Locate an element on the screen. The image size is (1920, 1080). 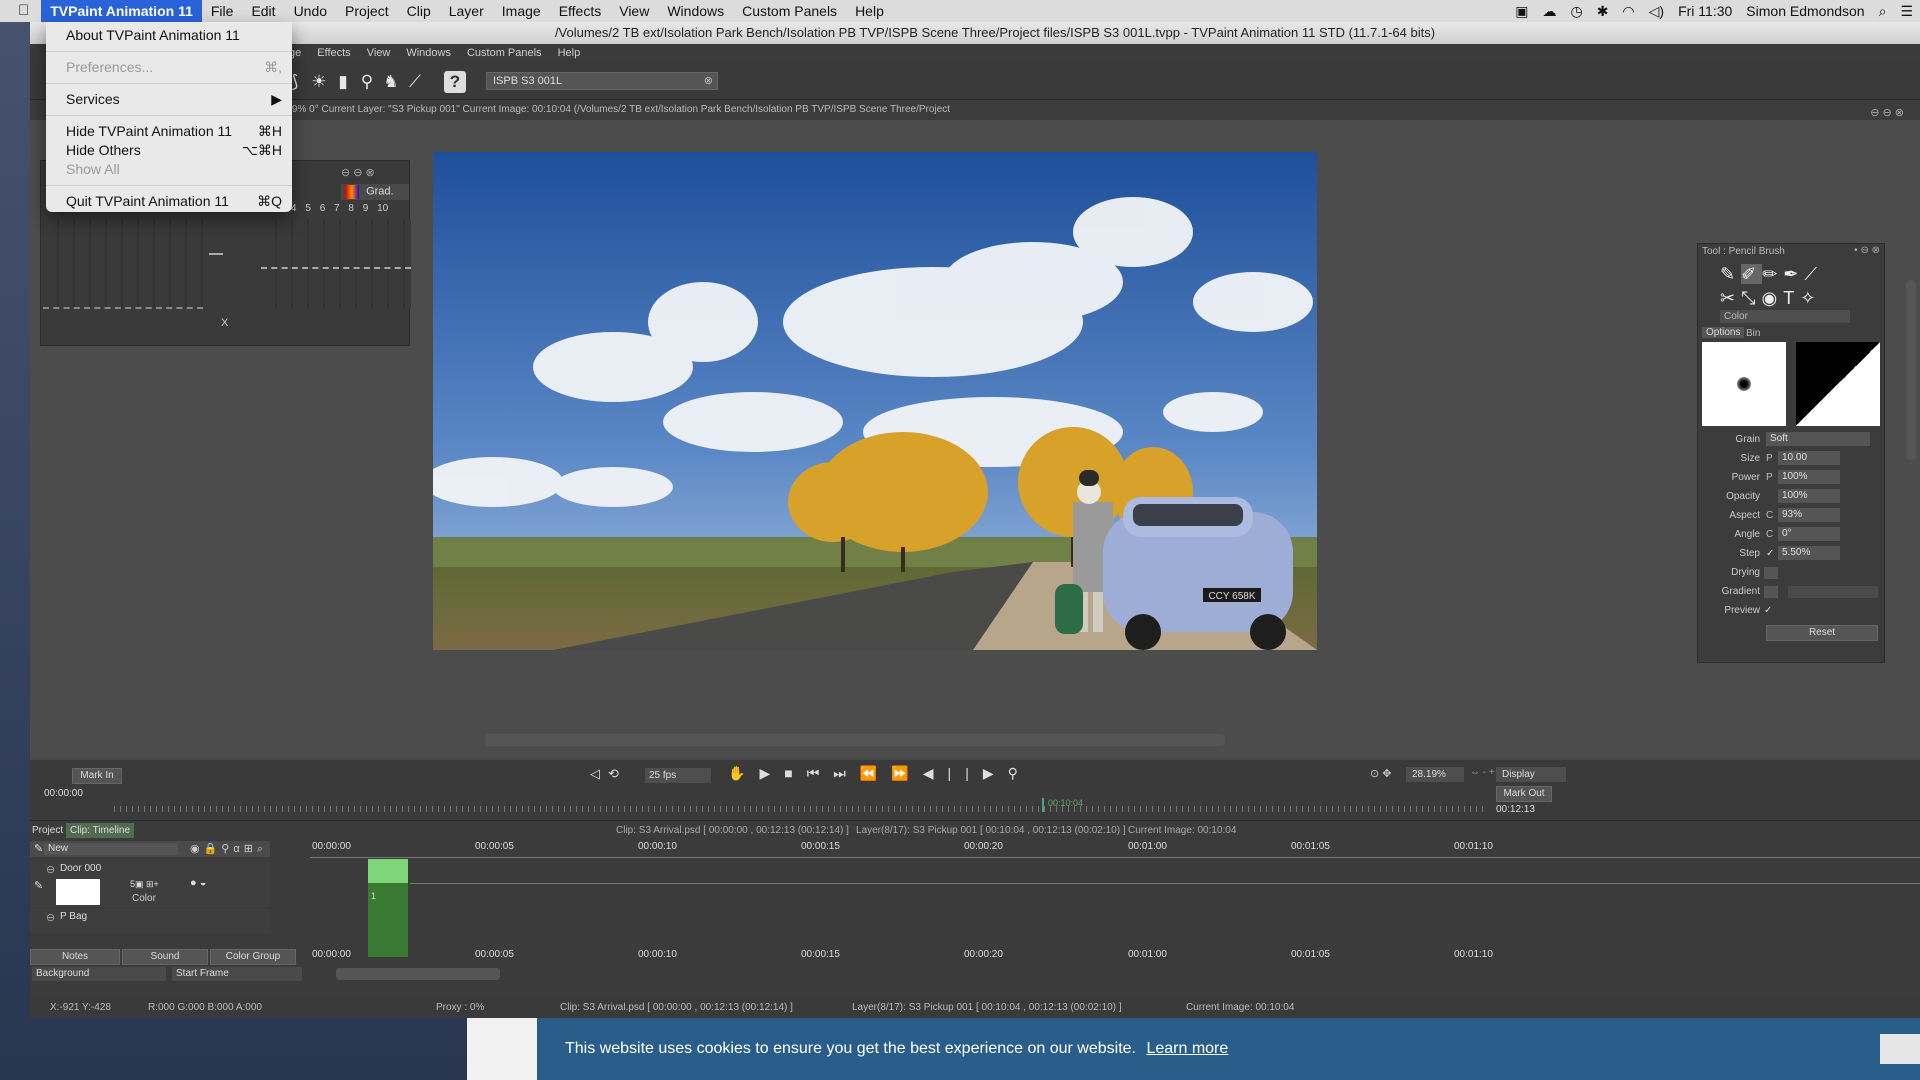
tab-options: Options is located at coordinates (1723, 332).